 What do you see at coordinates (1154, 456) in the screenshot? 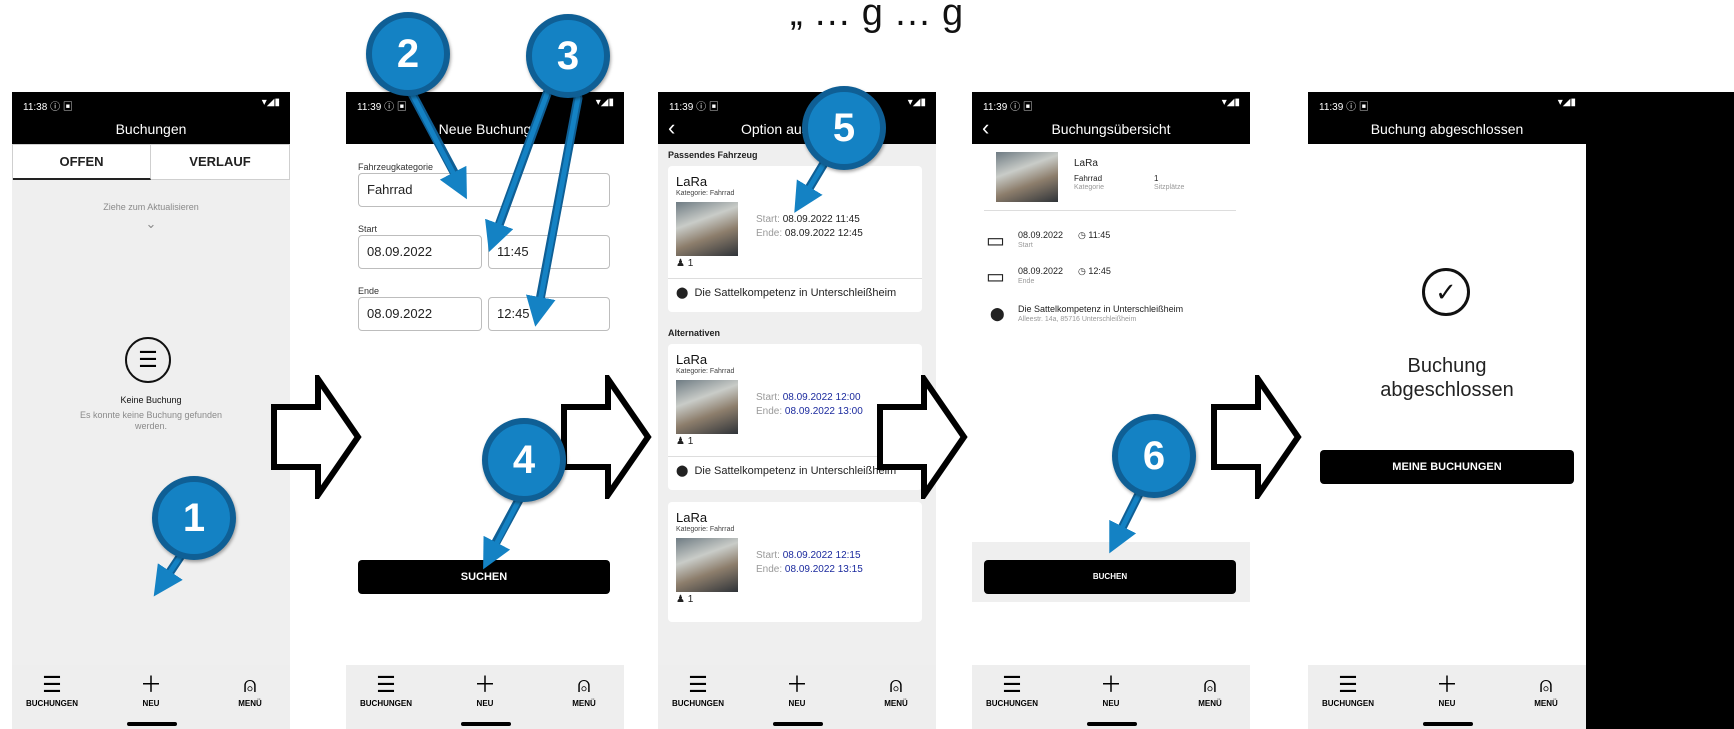
I see `step-6-badge: 6` at bounding box center [1154, 456].